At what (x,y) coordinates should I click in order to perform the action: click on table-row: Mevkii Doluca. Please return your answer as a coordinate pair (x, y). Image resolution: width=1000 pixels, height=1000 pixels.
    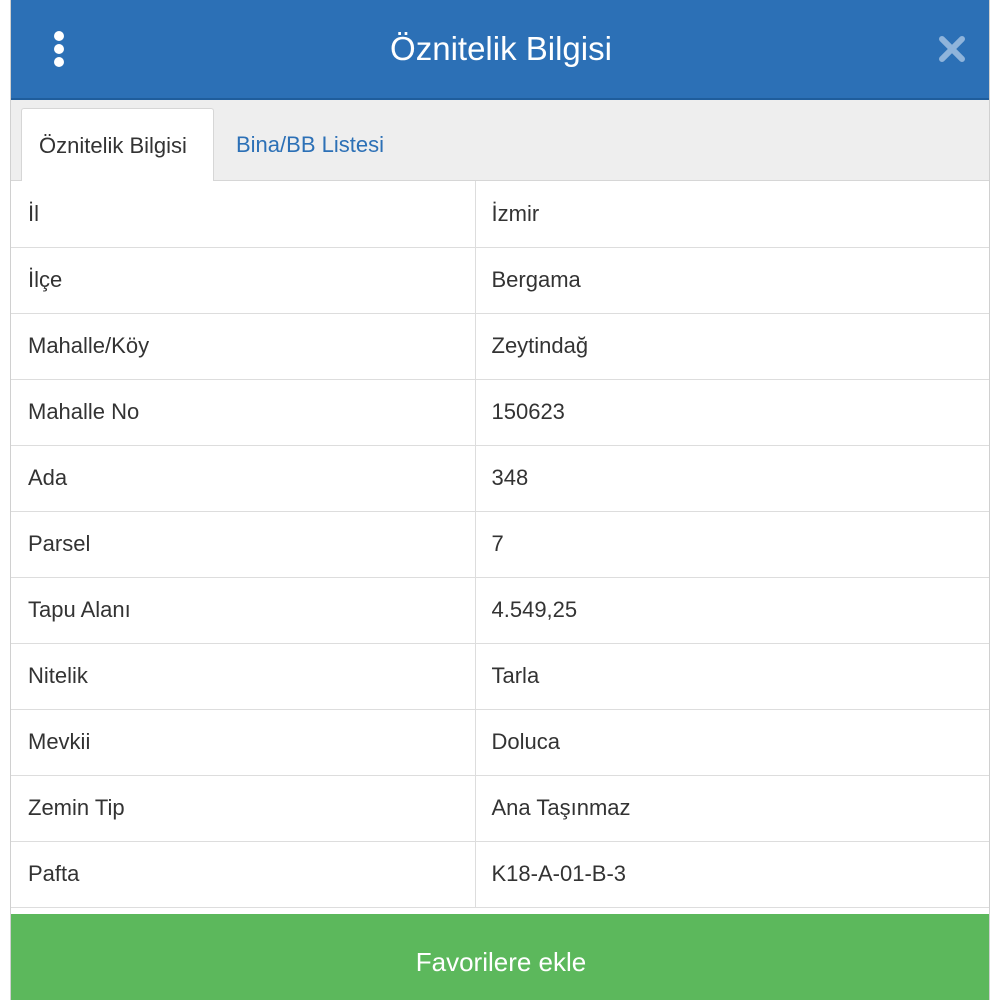
    Looking at the image, I should click on (500, 742).